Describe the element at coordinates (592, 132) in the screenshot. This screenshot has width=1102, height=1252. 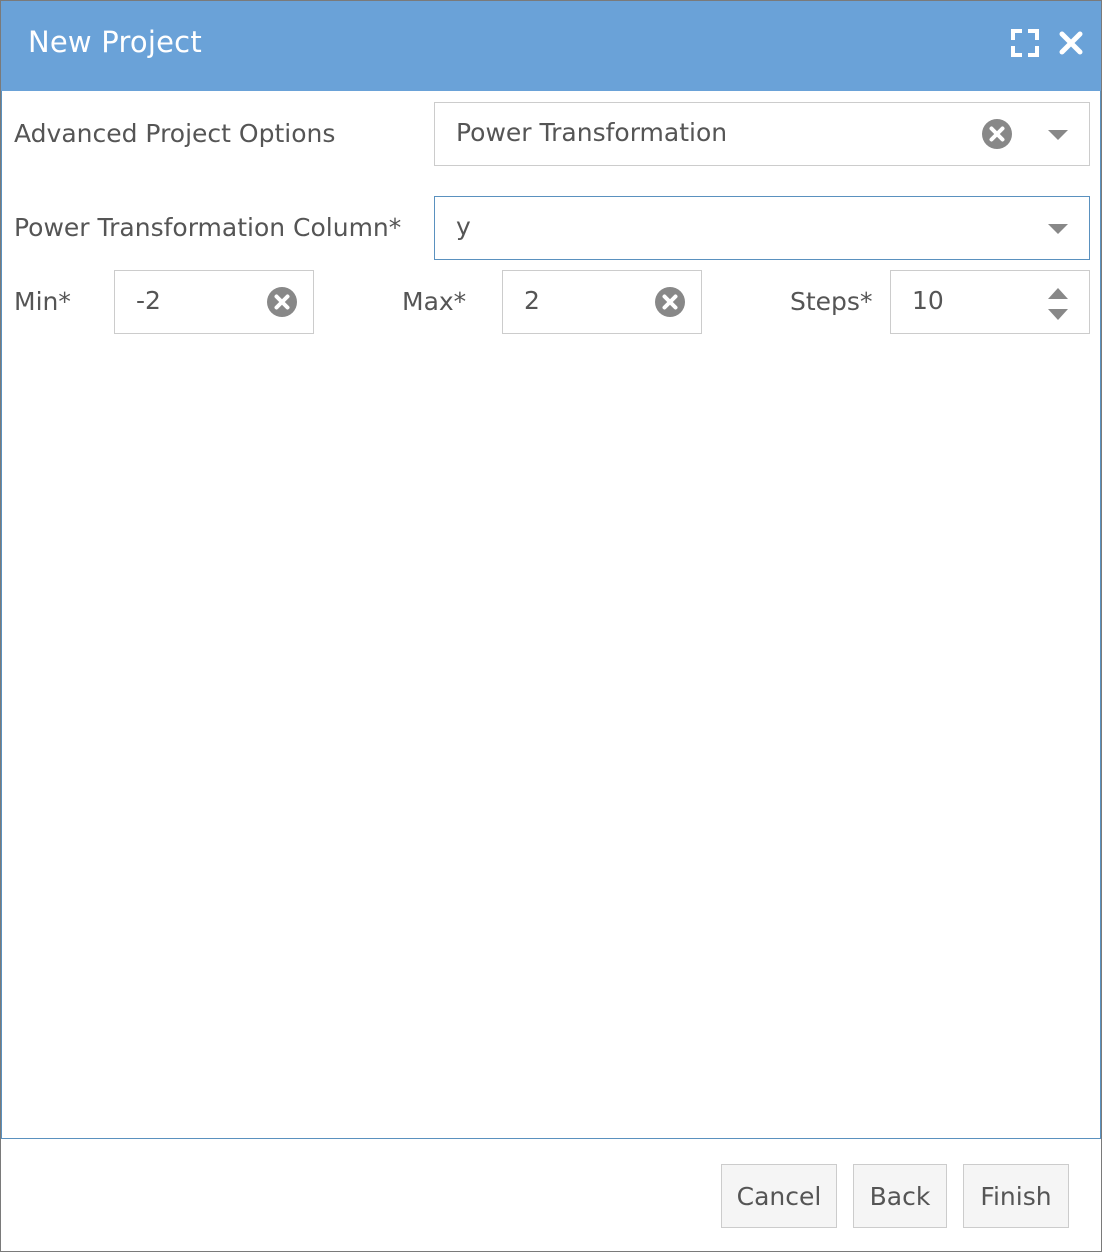
I see `advanced-options-value: Power Transformation` at that location.